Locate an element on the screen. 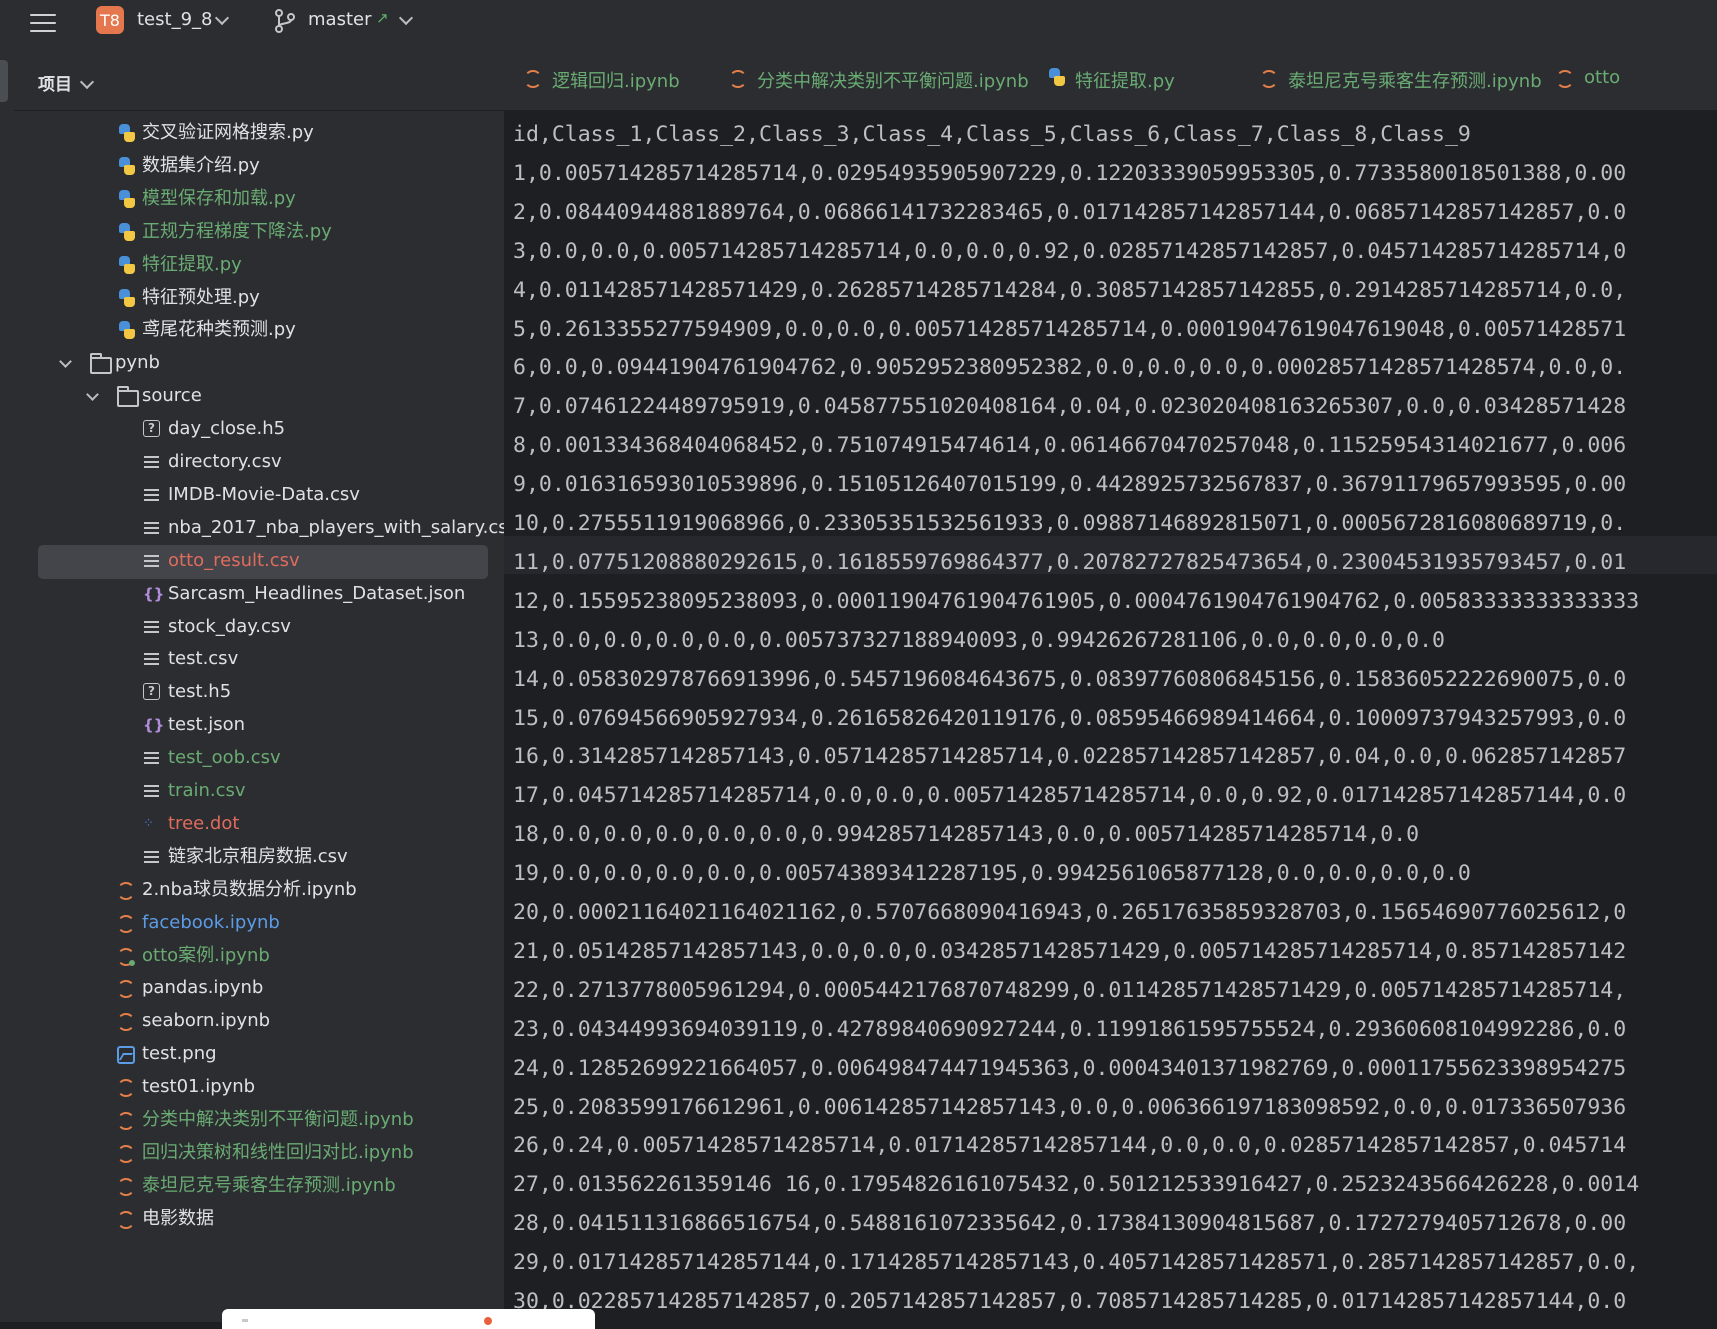 This screenshot has height=1329, width=1717. image-file-icon is located at coordinates (126, 1055).